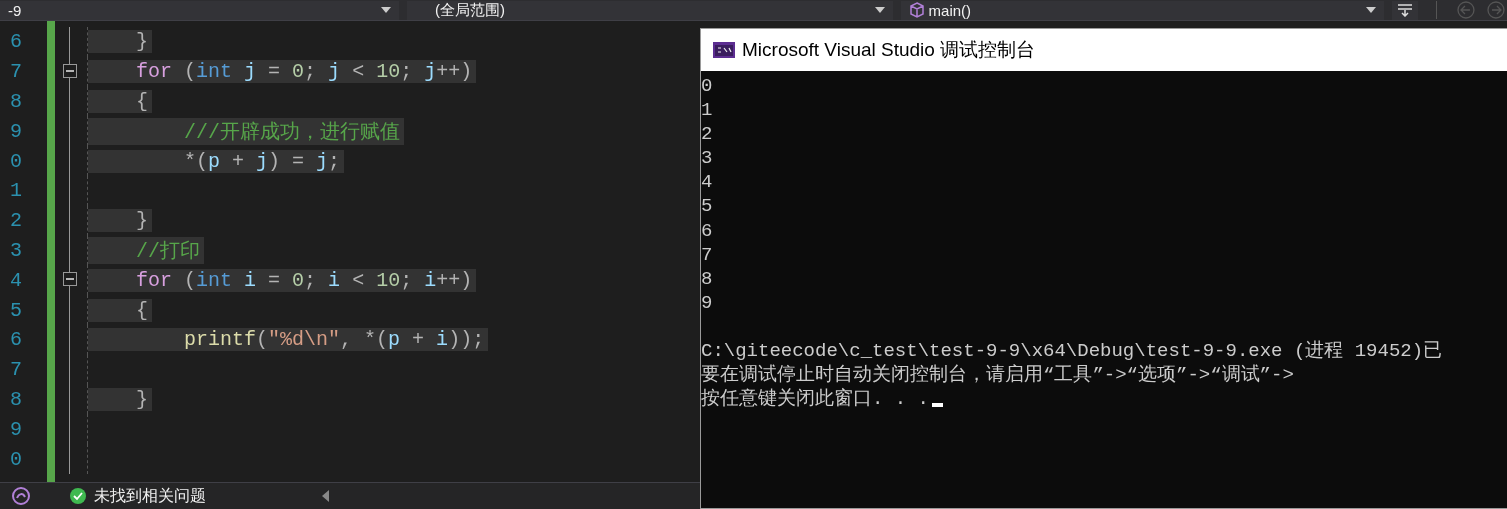  I want to click on split-button, so click(1405, 10).